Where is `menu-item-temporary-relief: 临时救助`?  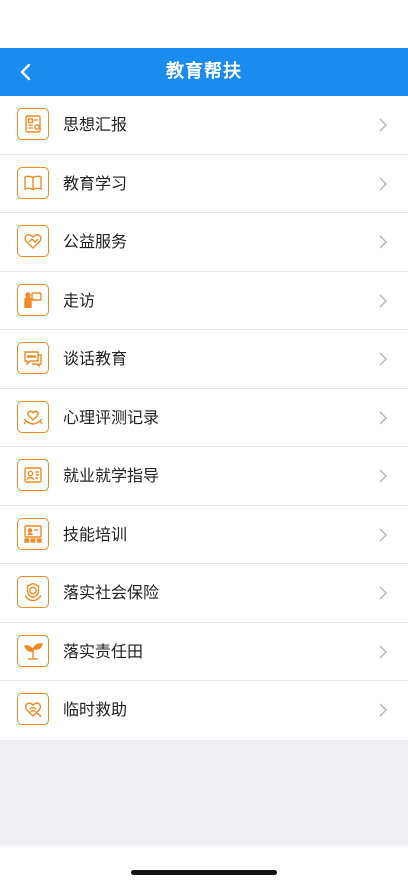
menu-item-temporary-relief: 临时救助 is located at coordinates (204, 710).